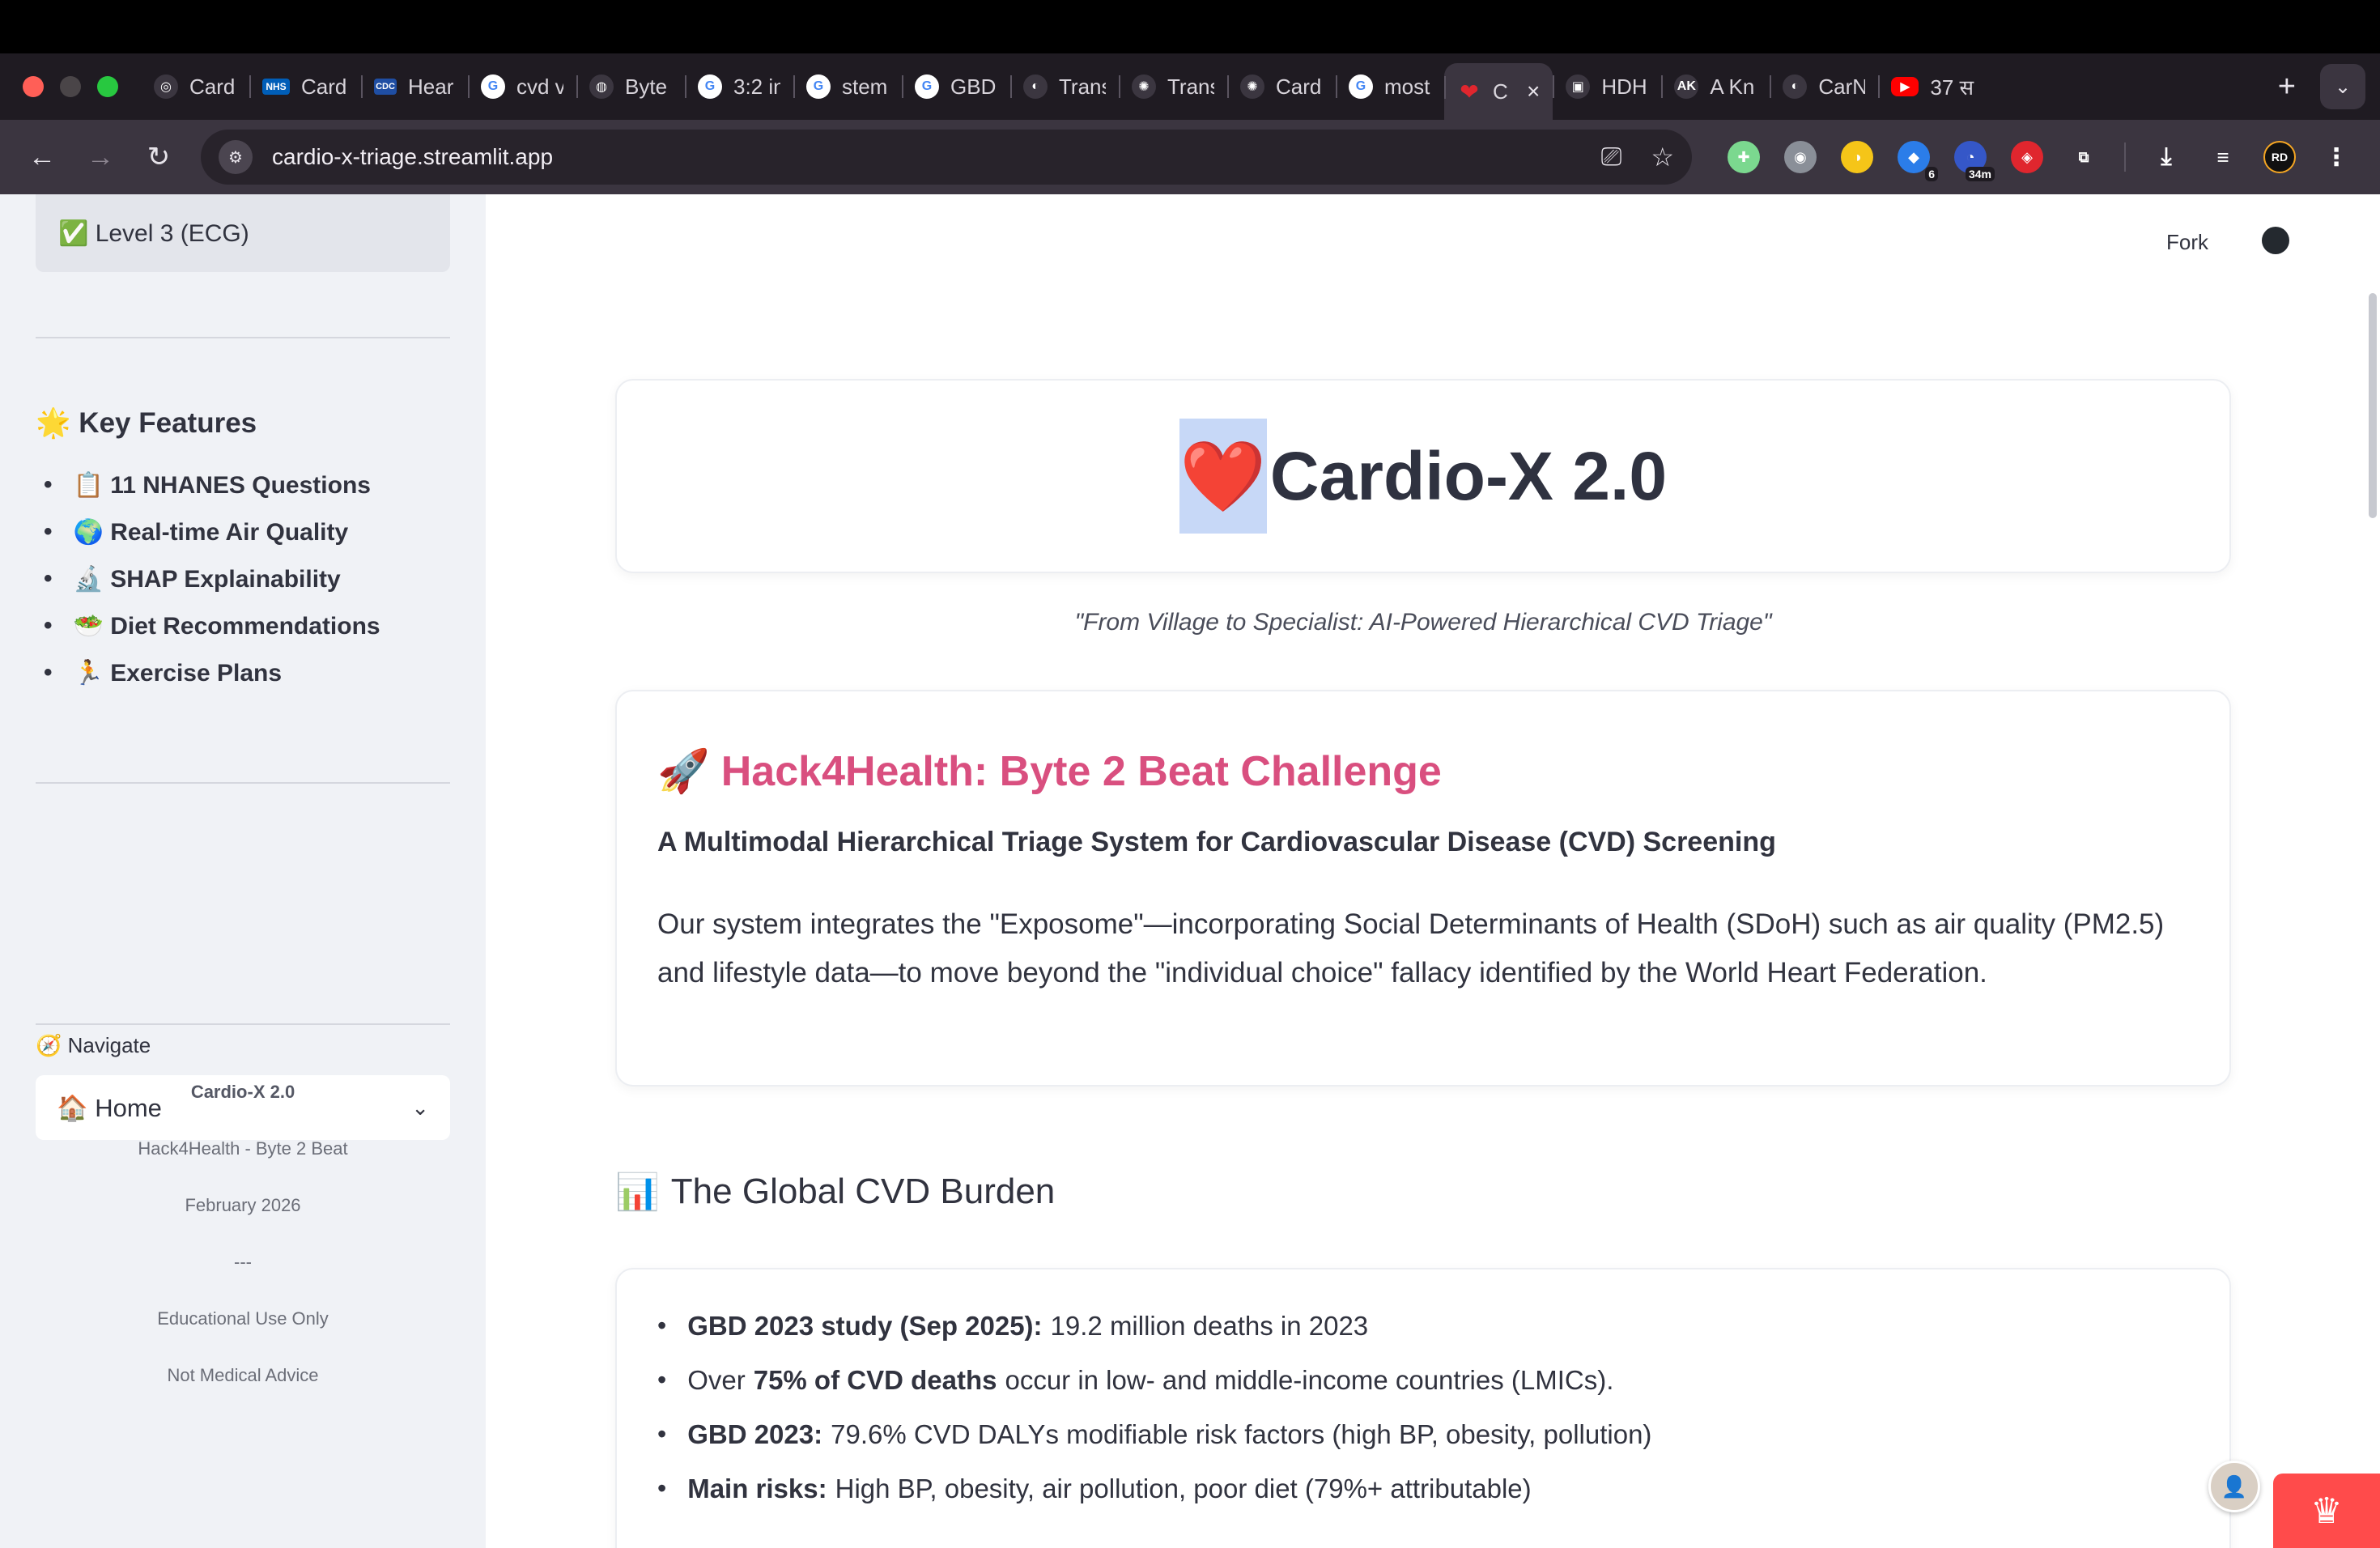 The width and height of the screenshot is (2380, 1548). Describe the element at coordinates (159, 157) in the screenshot. I see `reload-button: ↻` at that location.